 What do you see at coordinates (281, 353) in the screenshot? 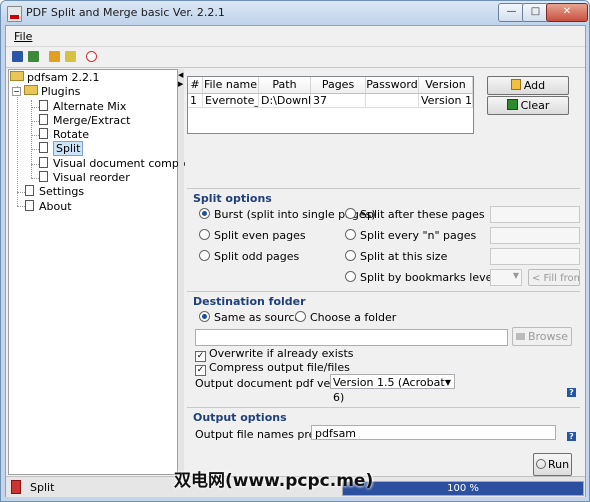
I see `overwrite-label: Overwrite if already exists` at bounding box center [281, 353].